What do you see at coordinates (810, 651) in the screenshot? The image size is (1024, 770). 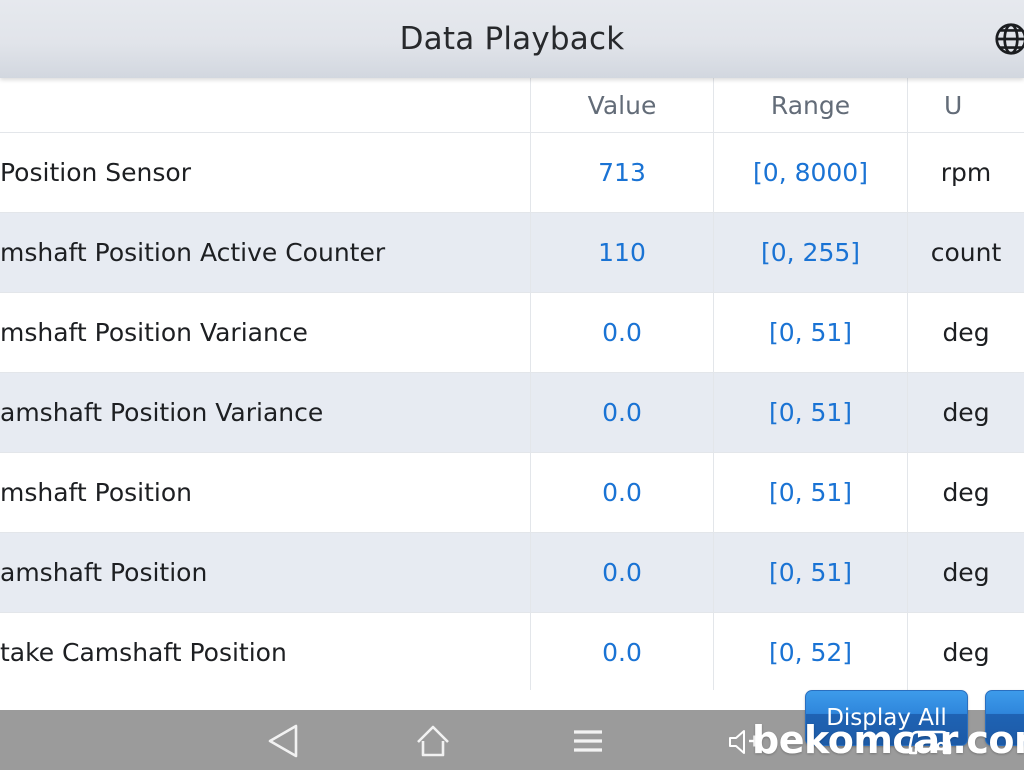 I see `cell-range: [0, 52]` at bounding box center [810, 651].